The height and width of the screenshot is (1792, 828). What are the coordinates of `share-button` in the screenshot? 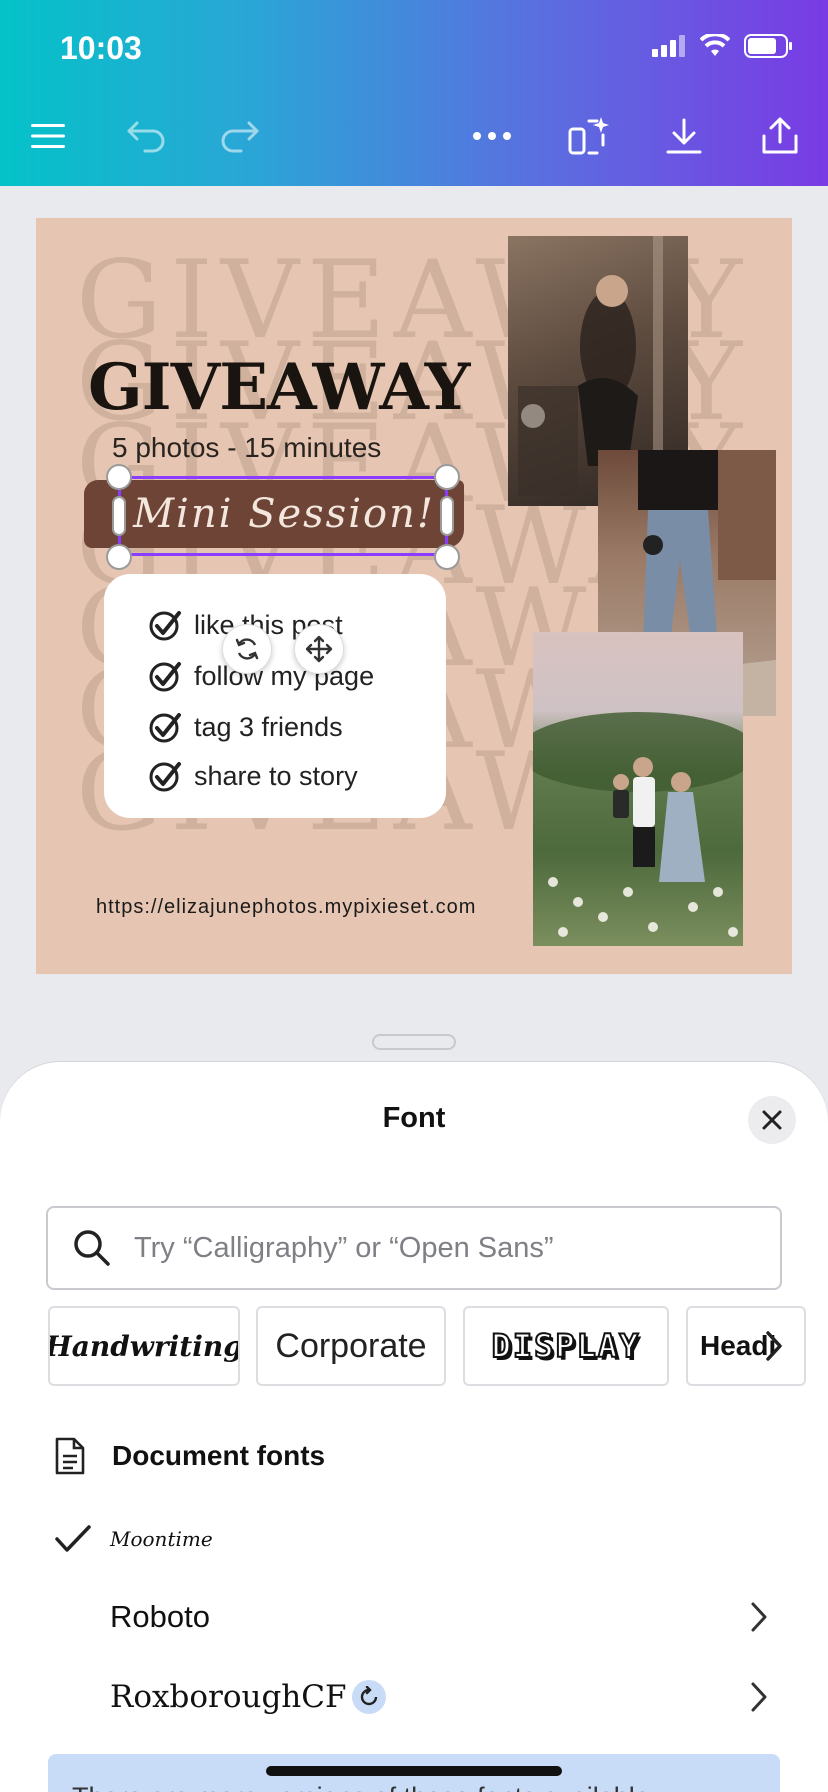 It's located at (780, 136).